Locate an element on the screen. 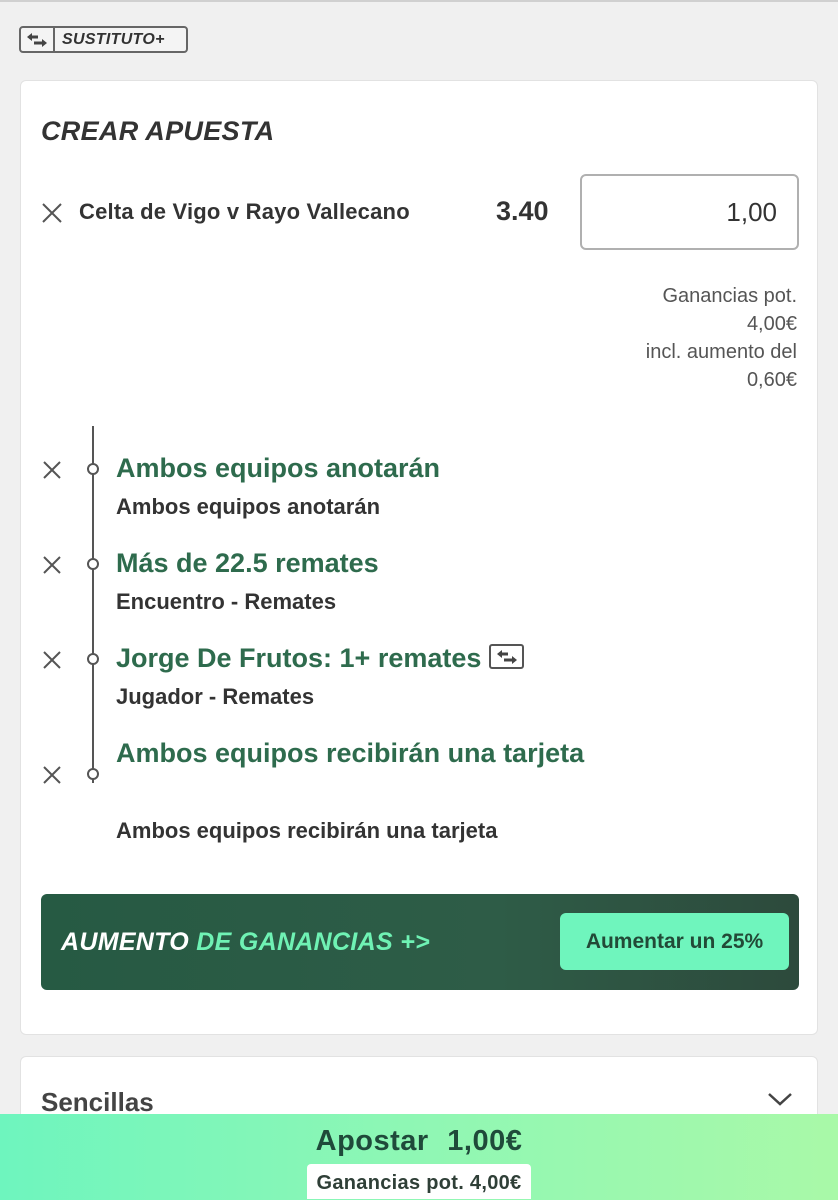 Image resolution: width=838 pixels, height=1200 pixels. selection-timeline is located at coordinates (93, 604).